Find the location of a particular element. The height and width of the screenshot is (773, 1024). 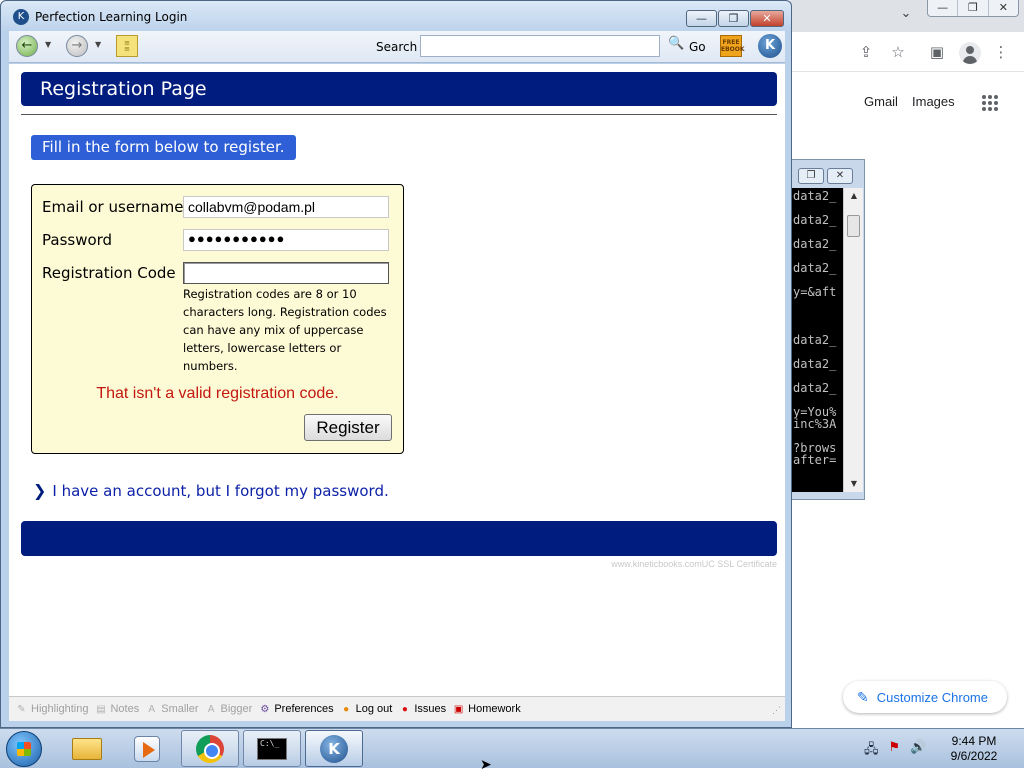

footer-credit: www.kineticbooks.comUC SSL Certificate is located at coordinates (694, 564).